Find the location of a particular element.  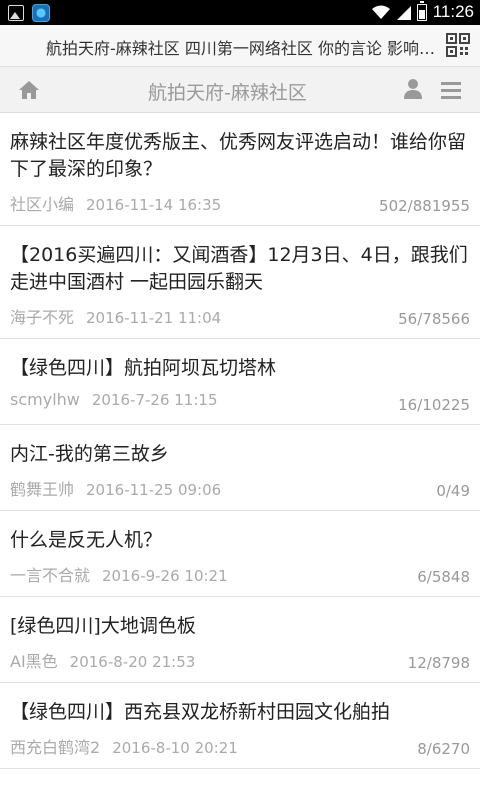

post-title: 内江-我的第三故乡 is located at coordinates (240, 454).